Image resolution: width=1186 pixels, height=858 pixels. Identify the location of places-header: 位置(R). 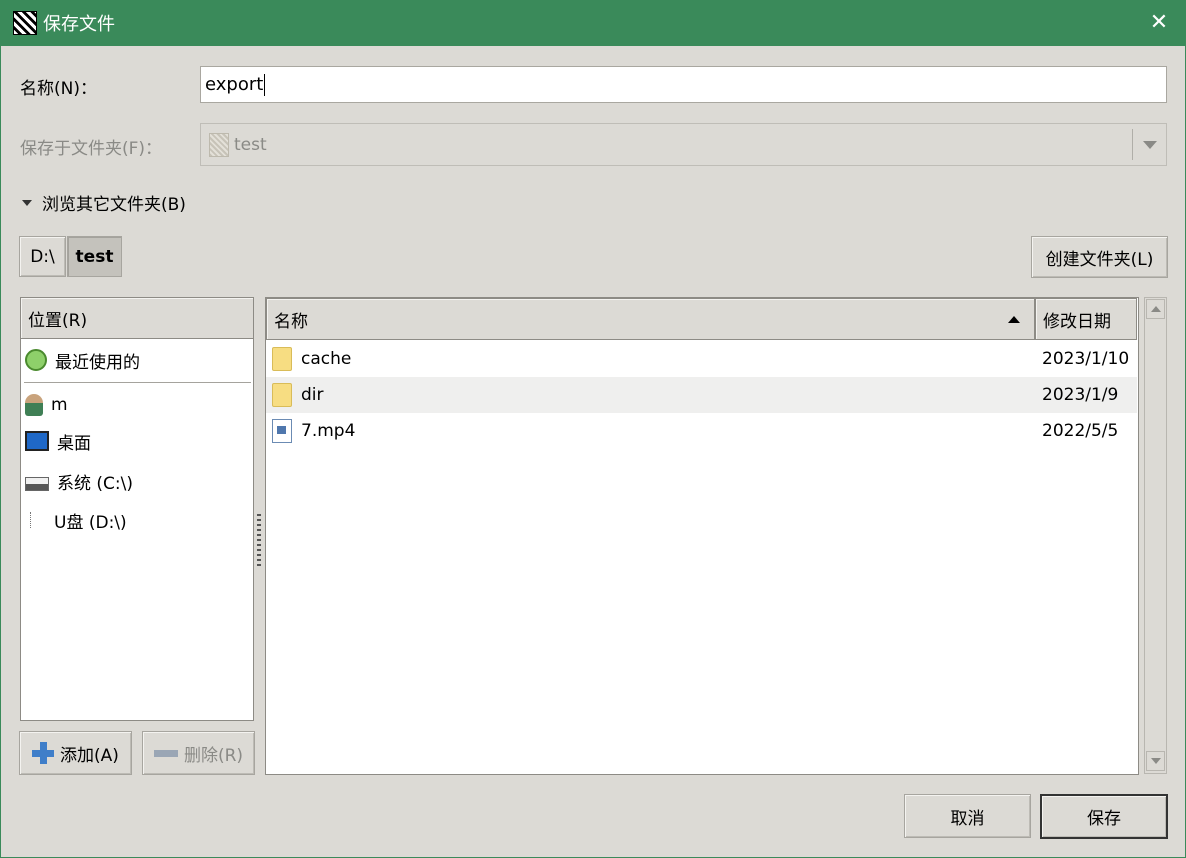
(137, 318).